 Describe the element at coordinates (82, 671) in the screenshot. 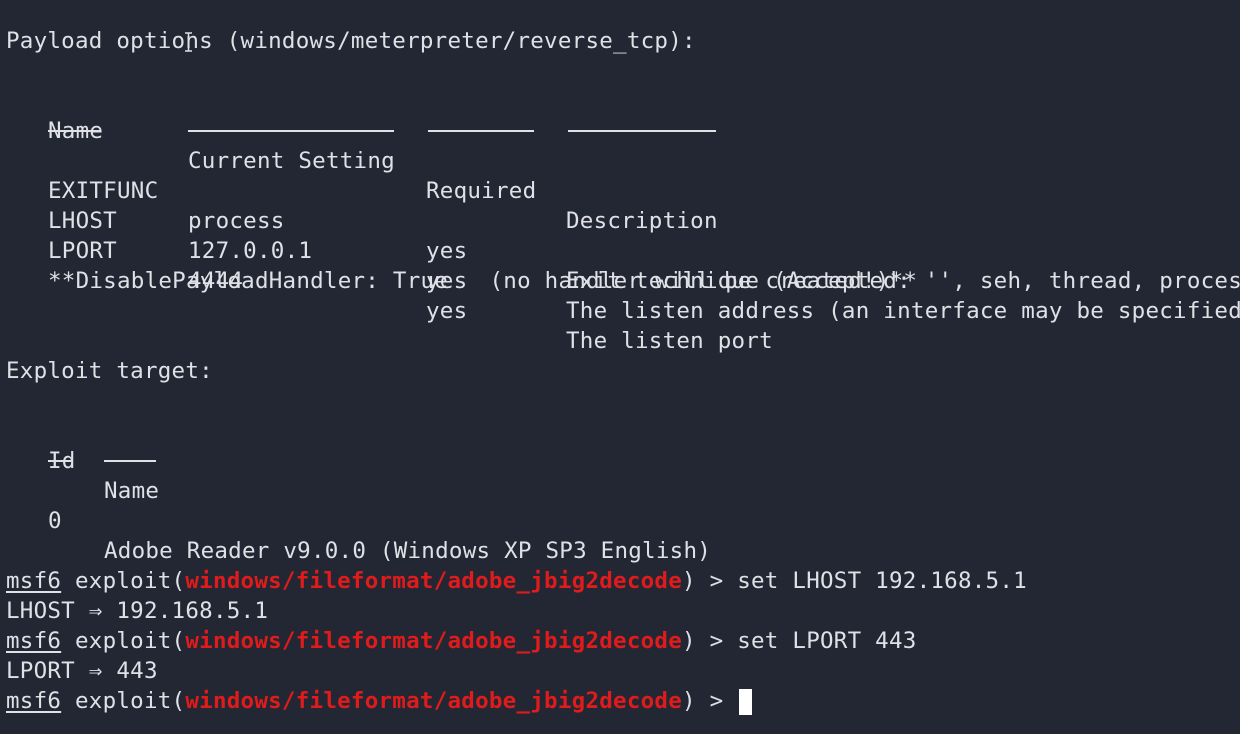

I see `command-output: LPORT ⇒ 443` at that location.